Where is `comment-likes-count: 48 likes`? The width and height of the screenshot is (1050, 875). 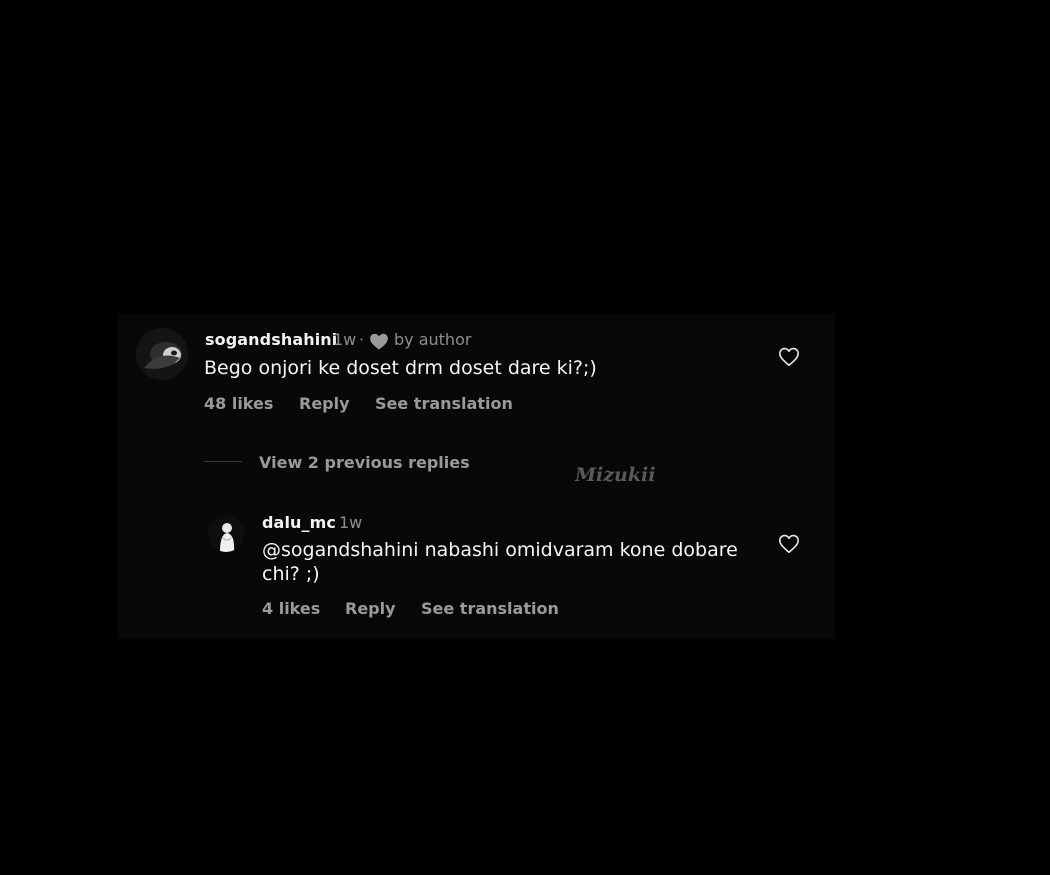 comment-likes-count: 48 likes is located at coordinates (238, 403).